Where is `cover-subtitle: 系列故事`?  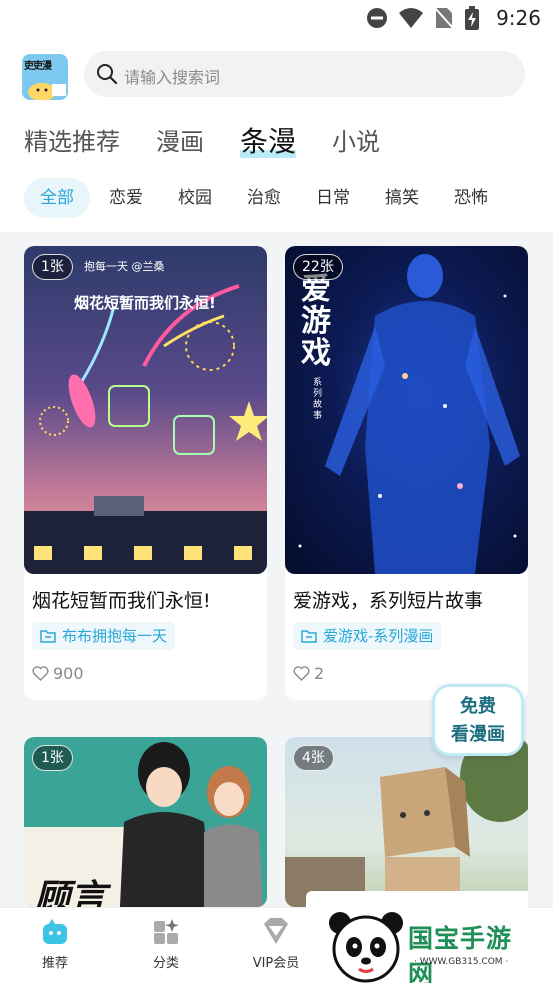
cover-subtitle: 系列故事 is located at coordinates (318, 399).